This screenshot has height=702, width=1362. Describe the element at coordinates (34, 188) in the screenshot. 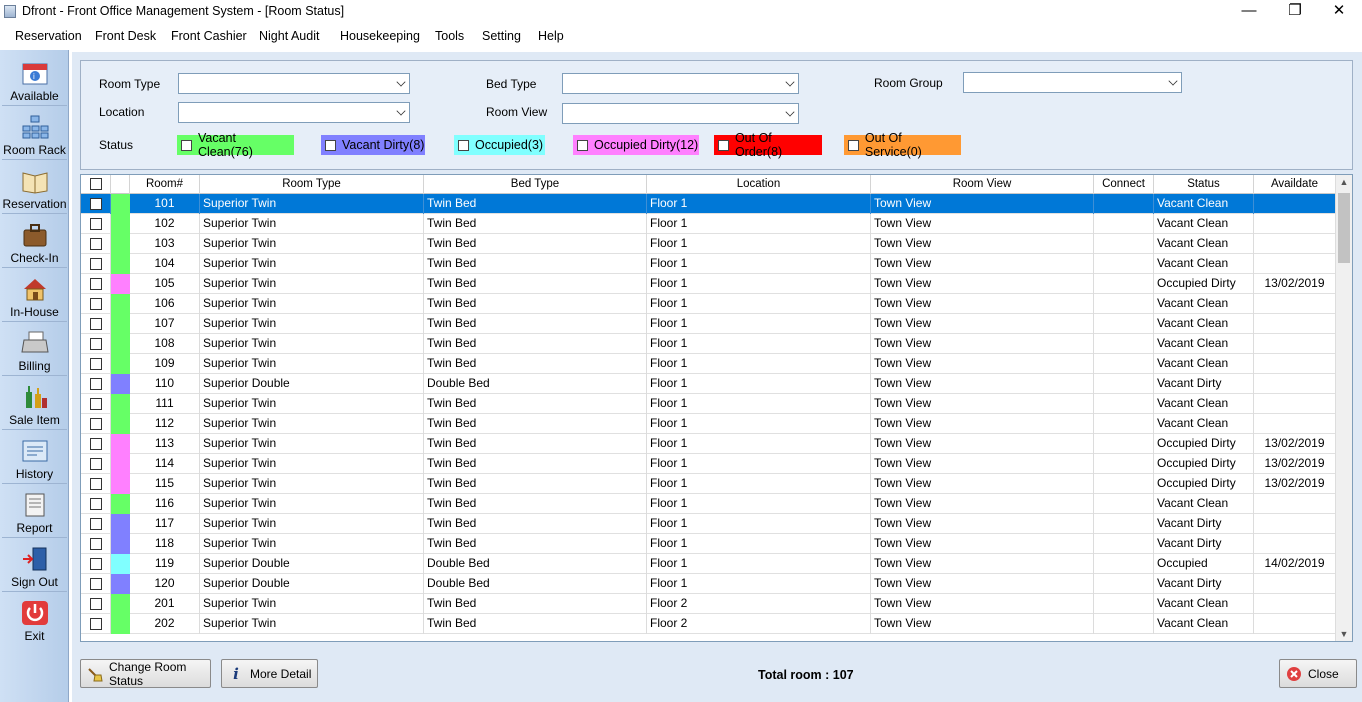

I see `sidebar-item-reservation: Reservation` at that location.